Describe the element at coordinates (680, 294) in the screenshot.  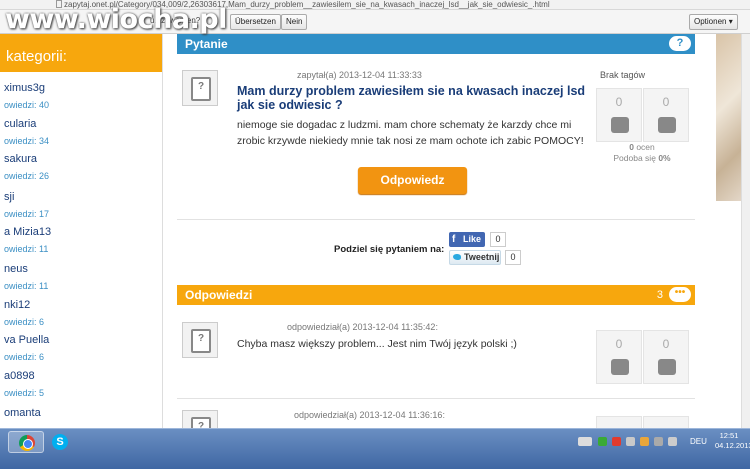
I see `speech-bubble-icon: •••` at that location.